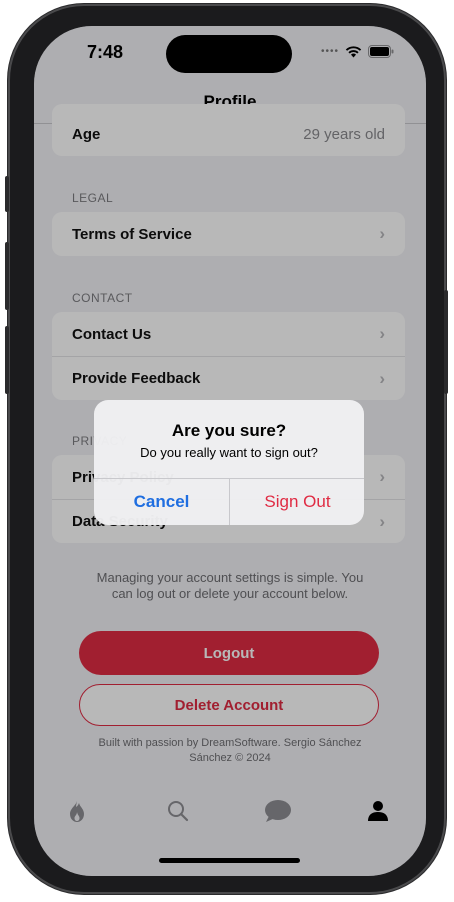 Image resolution: width=454 pixels, height=902 pixels. I want to click on alert-title: Are you sure?, so click(229, 430).